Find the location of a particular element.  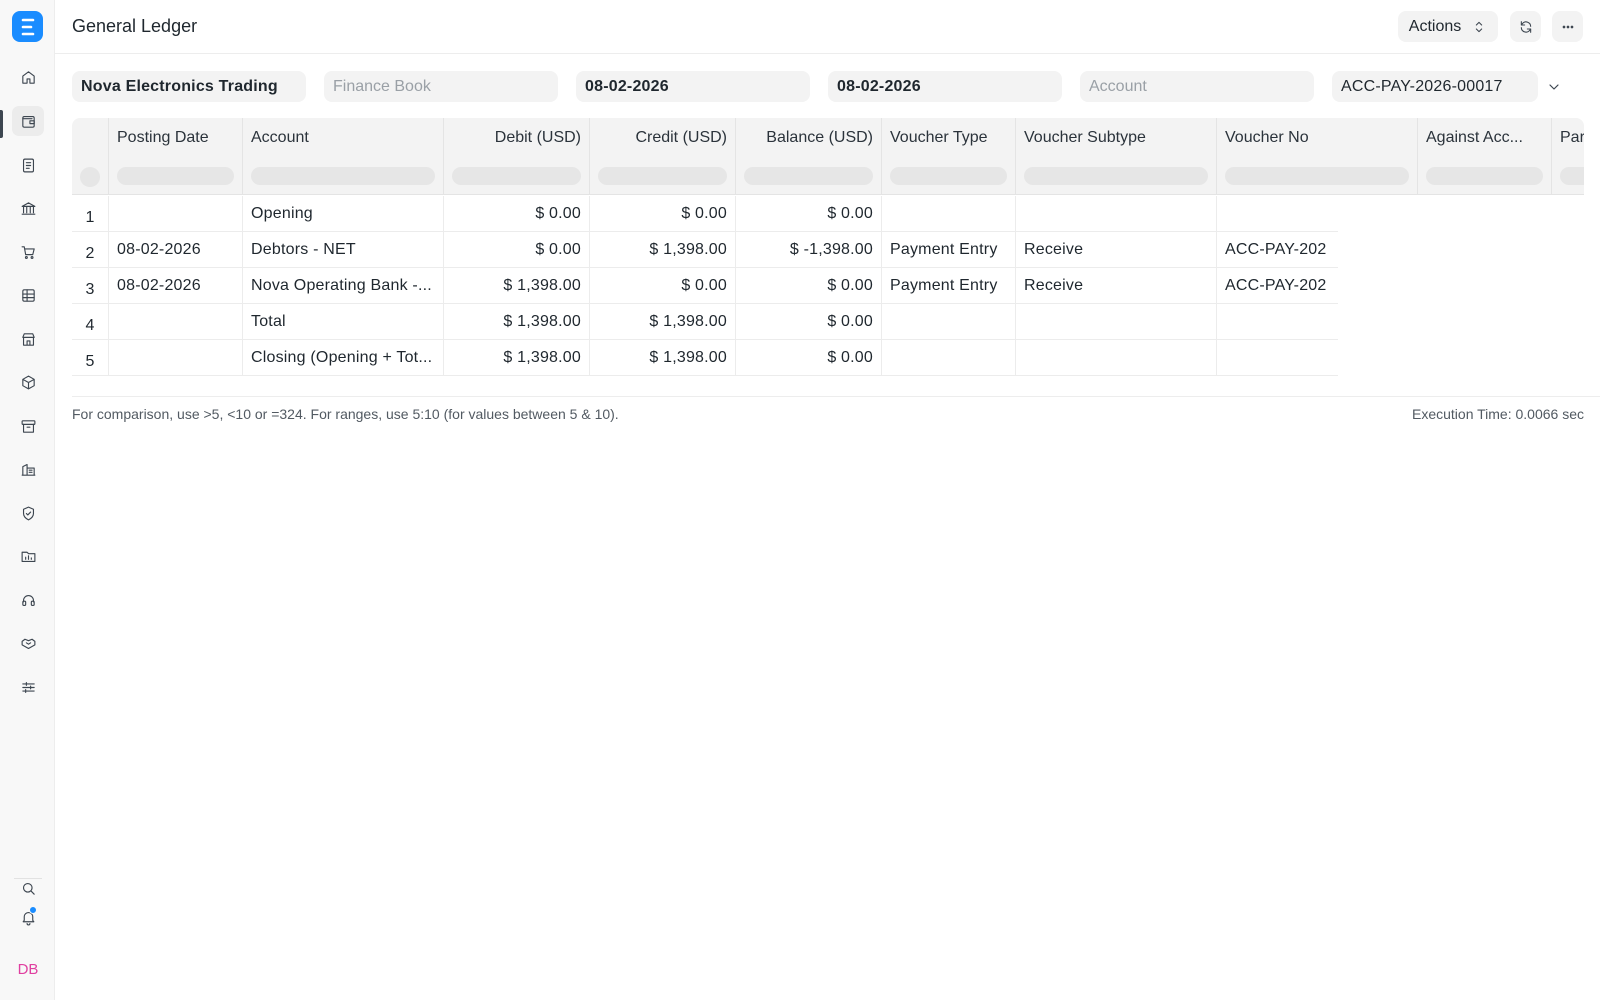

page-title: General Ledger is located at coordinates (135, 26).